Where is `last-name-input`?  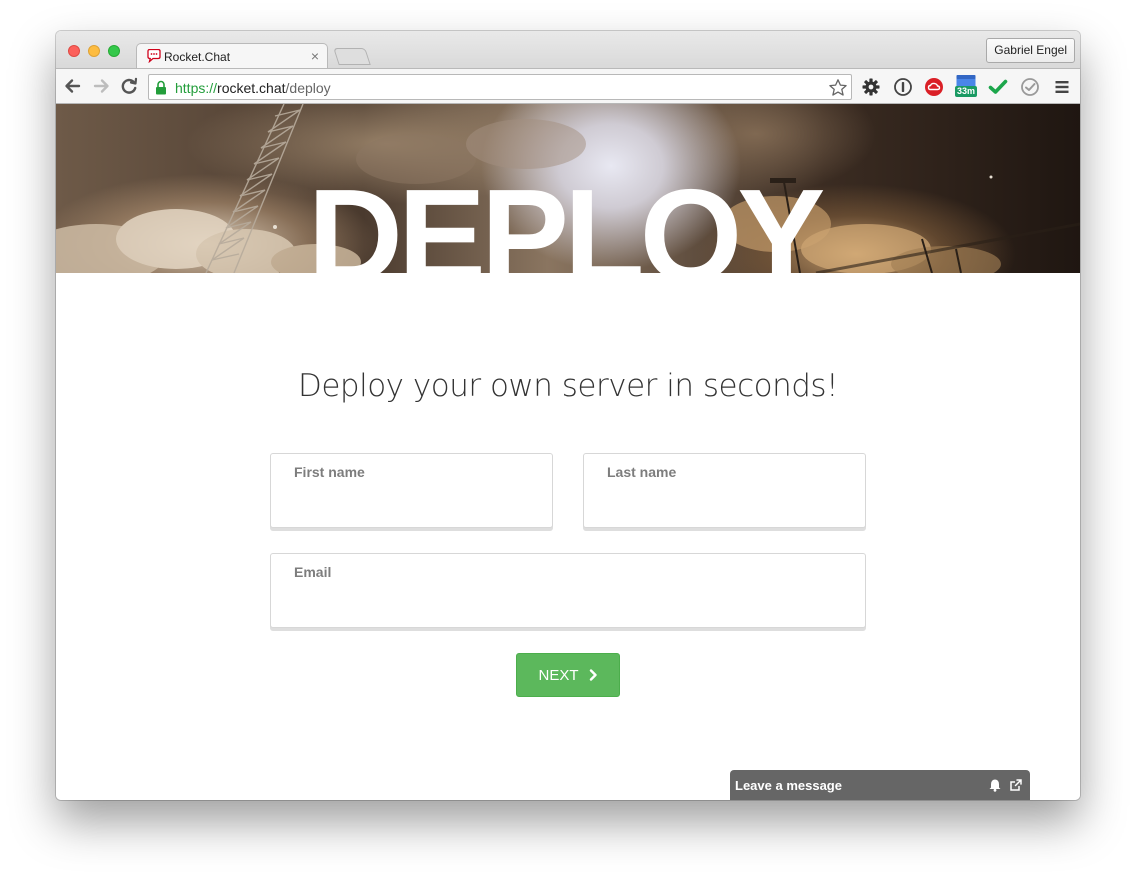 last-name-input is located at coordinates (724, 503).